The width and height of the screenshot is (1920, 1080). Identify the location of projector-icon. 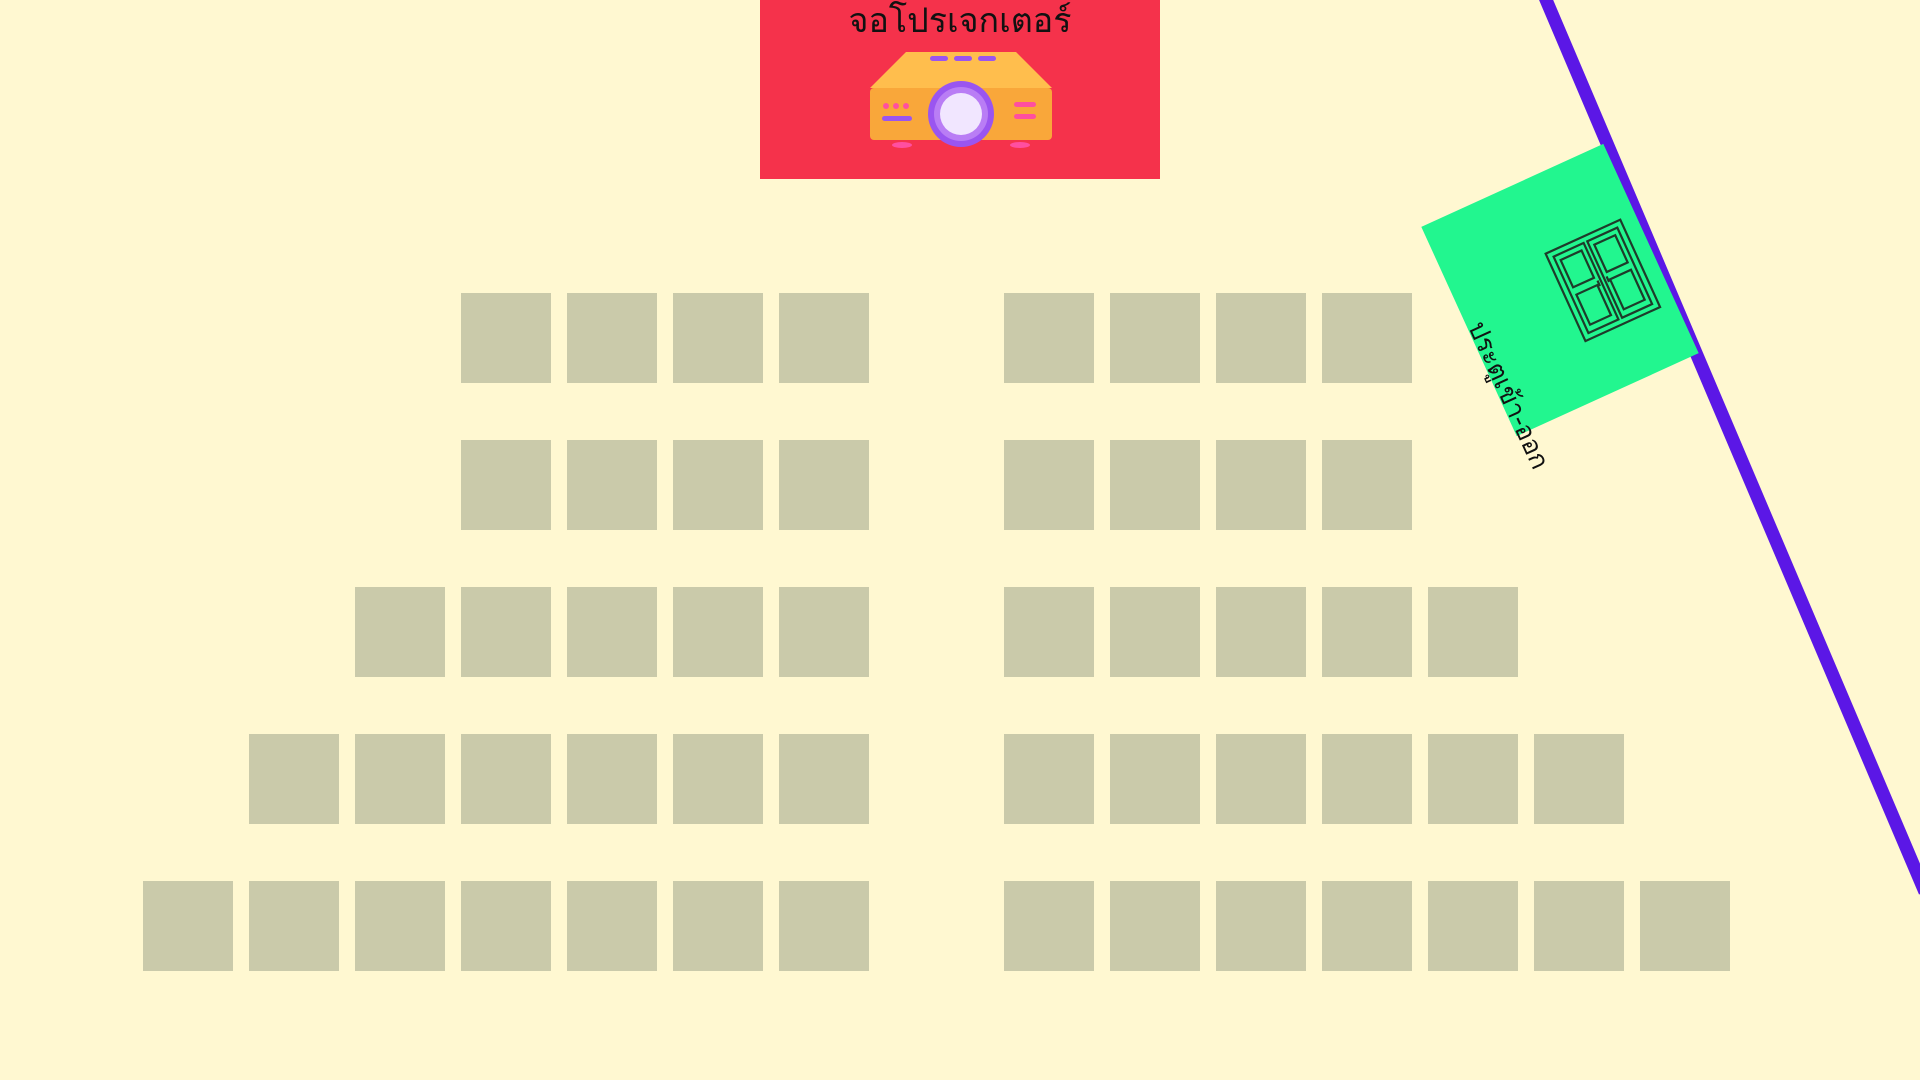
(961, 100).